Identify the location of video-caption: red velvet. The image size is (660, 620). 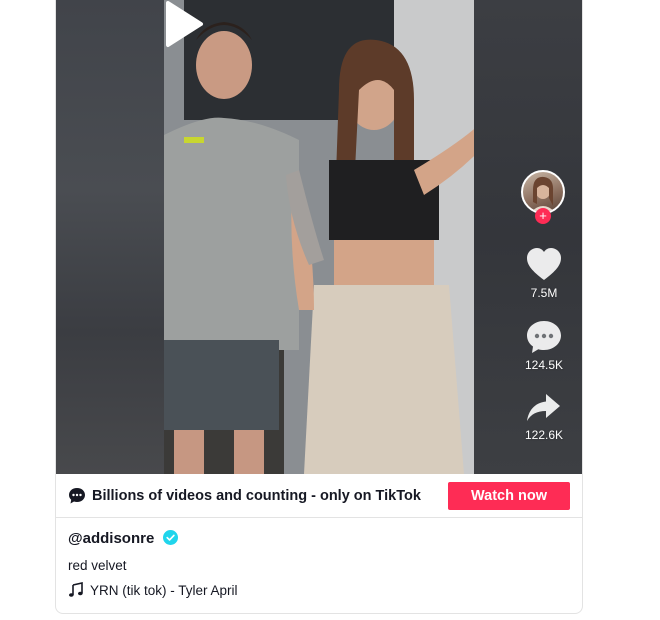
(97, 565).